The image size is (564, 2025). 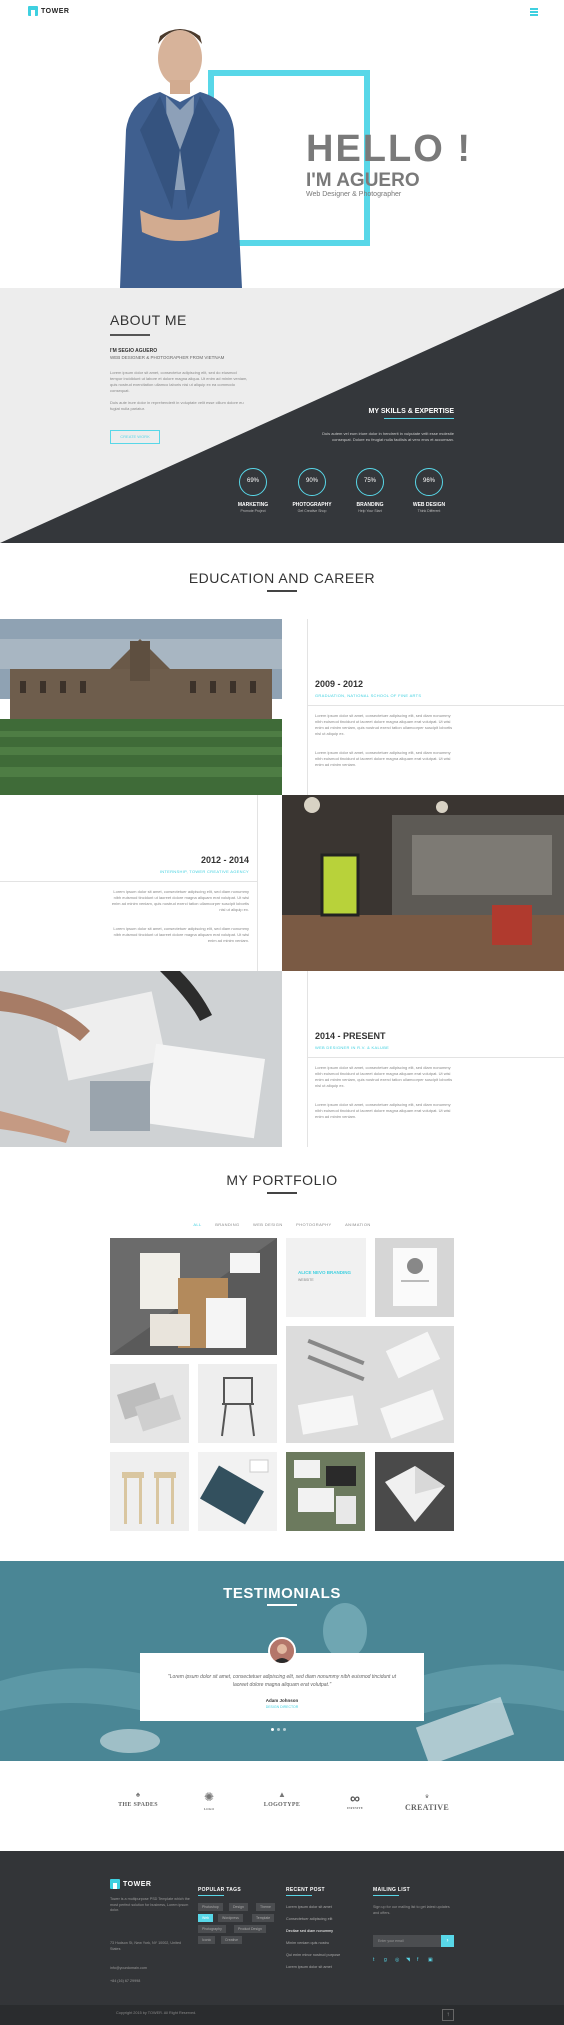 What do you see at coordinates (355, 1807) in the screenshot?
I see `client-logo: ∞ INFINITE` at bounding box center [355, 1807].